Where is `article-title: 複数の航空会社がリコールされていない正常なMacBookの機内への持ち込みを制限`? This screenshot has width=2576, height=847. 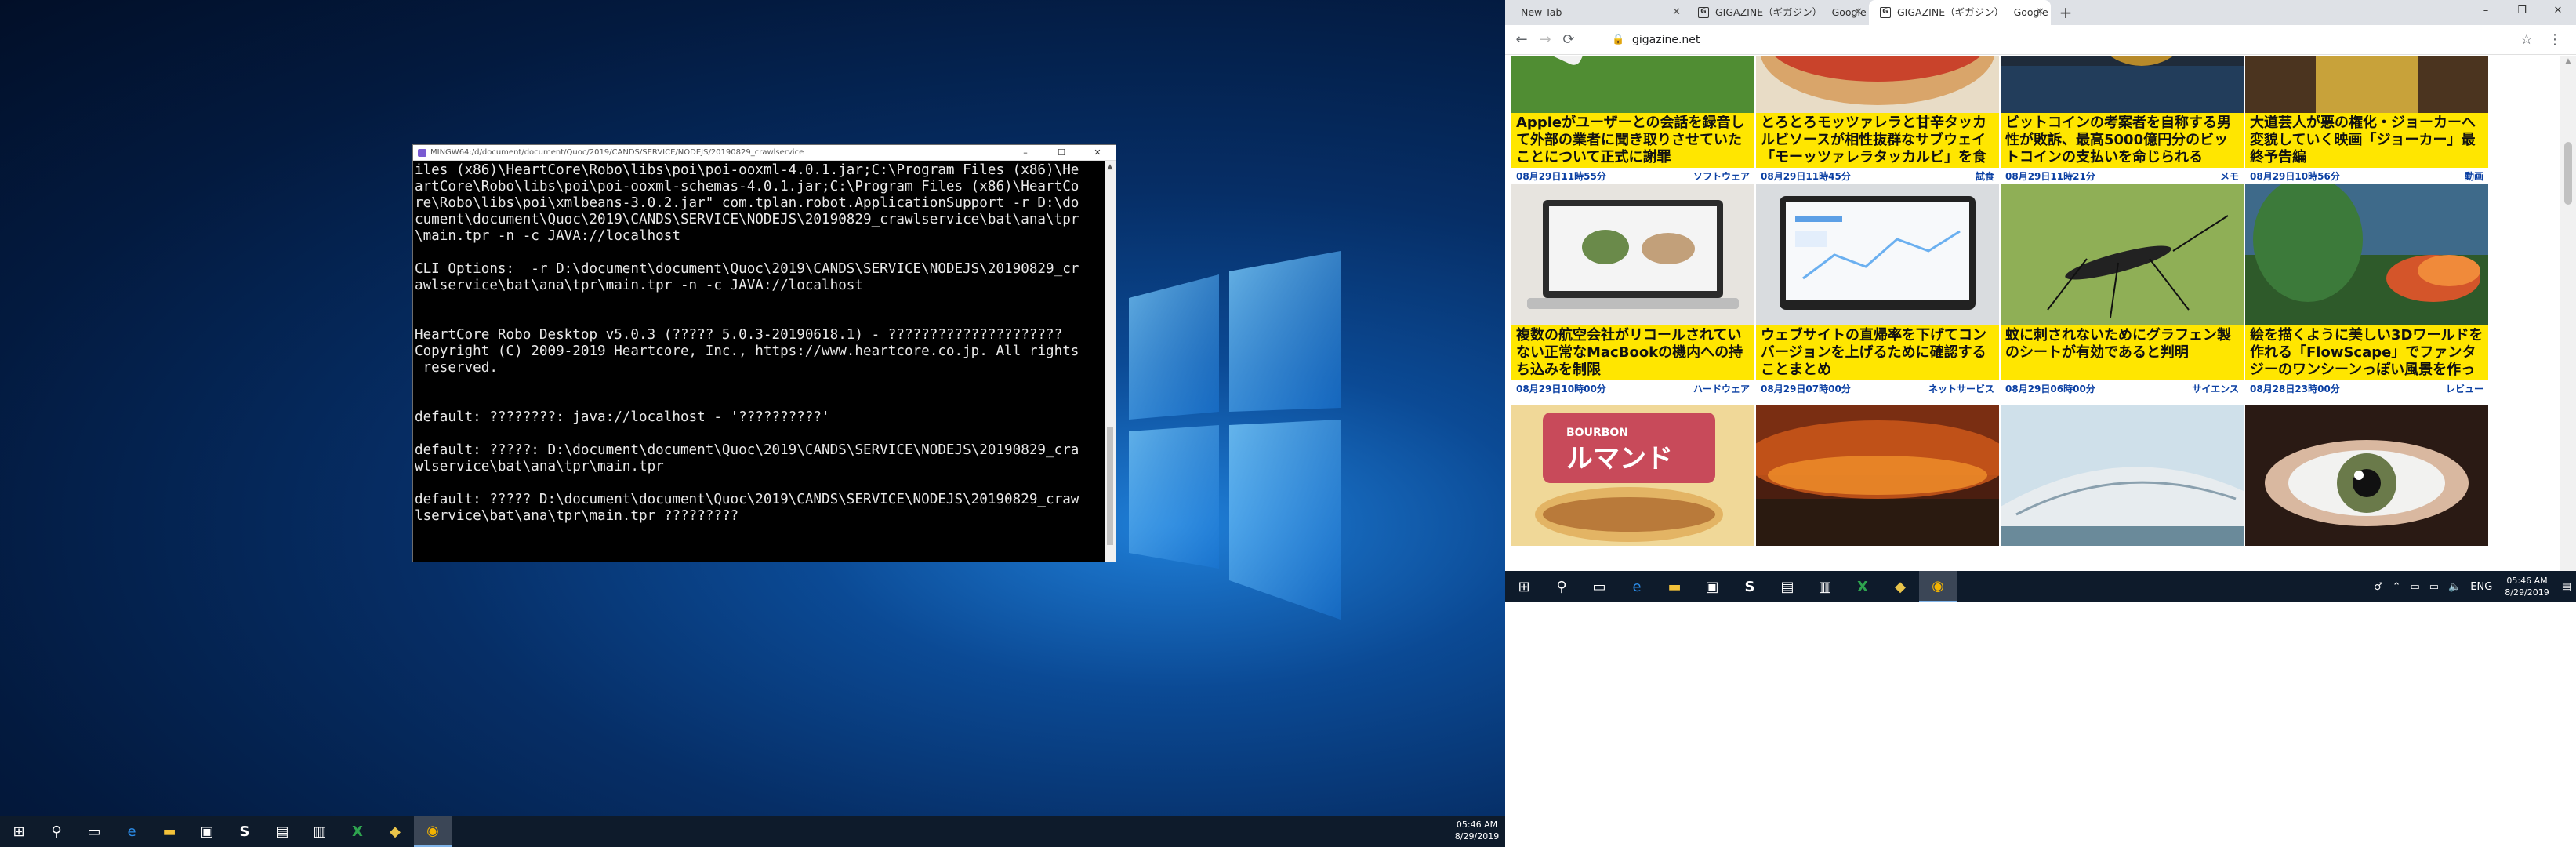 article-title: 複数の航空会社がリコールされていない正常なMacBookの機内への持ち込みを制限 is located at coordinates (1633, 352).